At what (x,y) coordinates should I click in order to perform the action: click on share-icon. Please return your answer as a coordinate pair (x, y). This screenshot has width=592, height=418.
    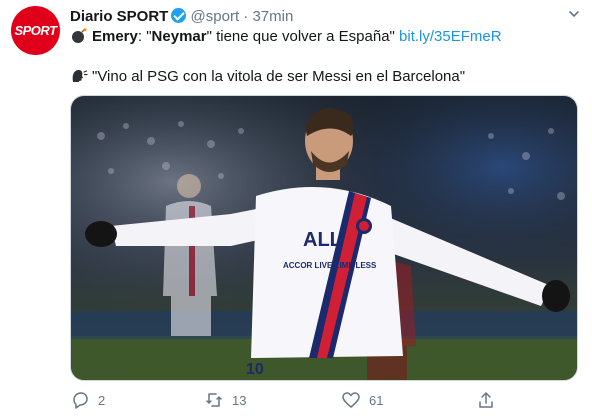
    Looking at the image, I should click on (486, 400).